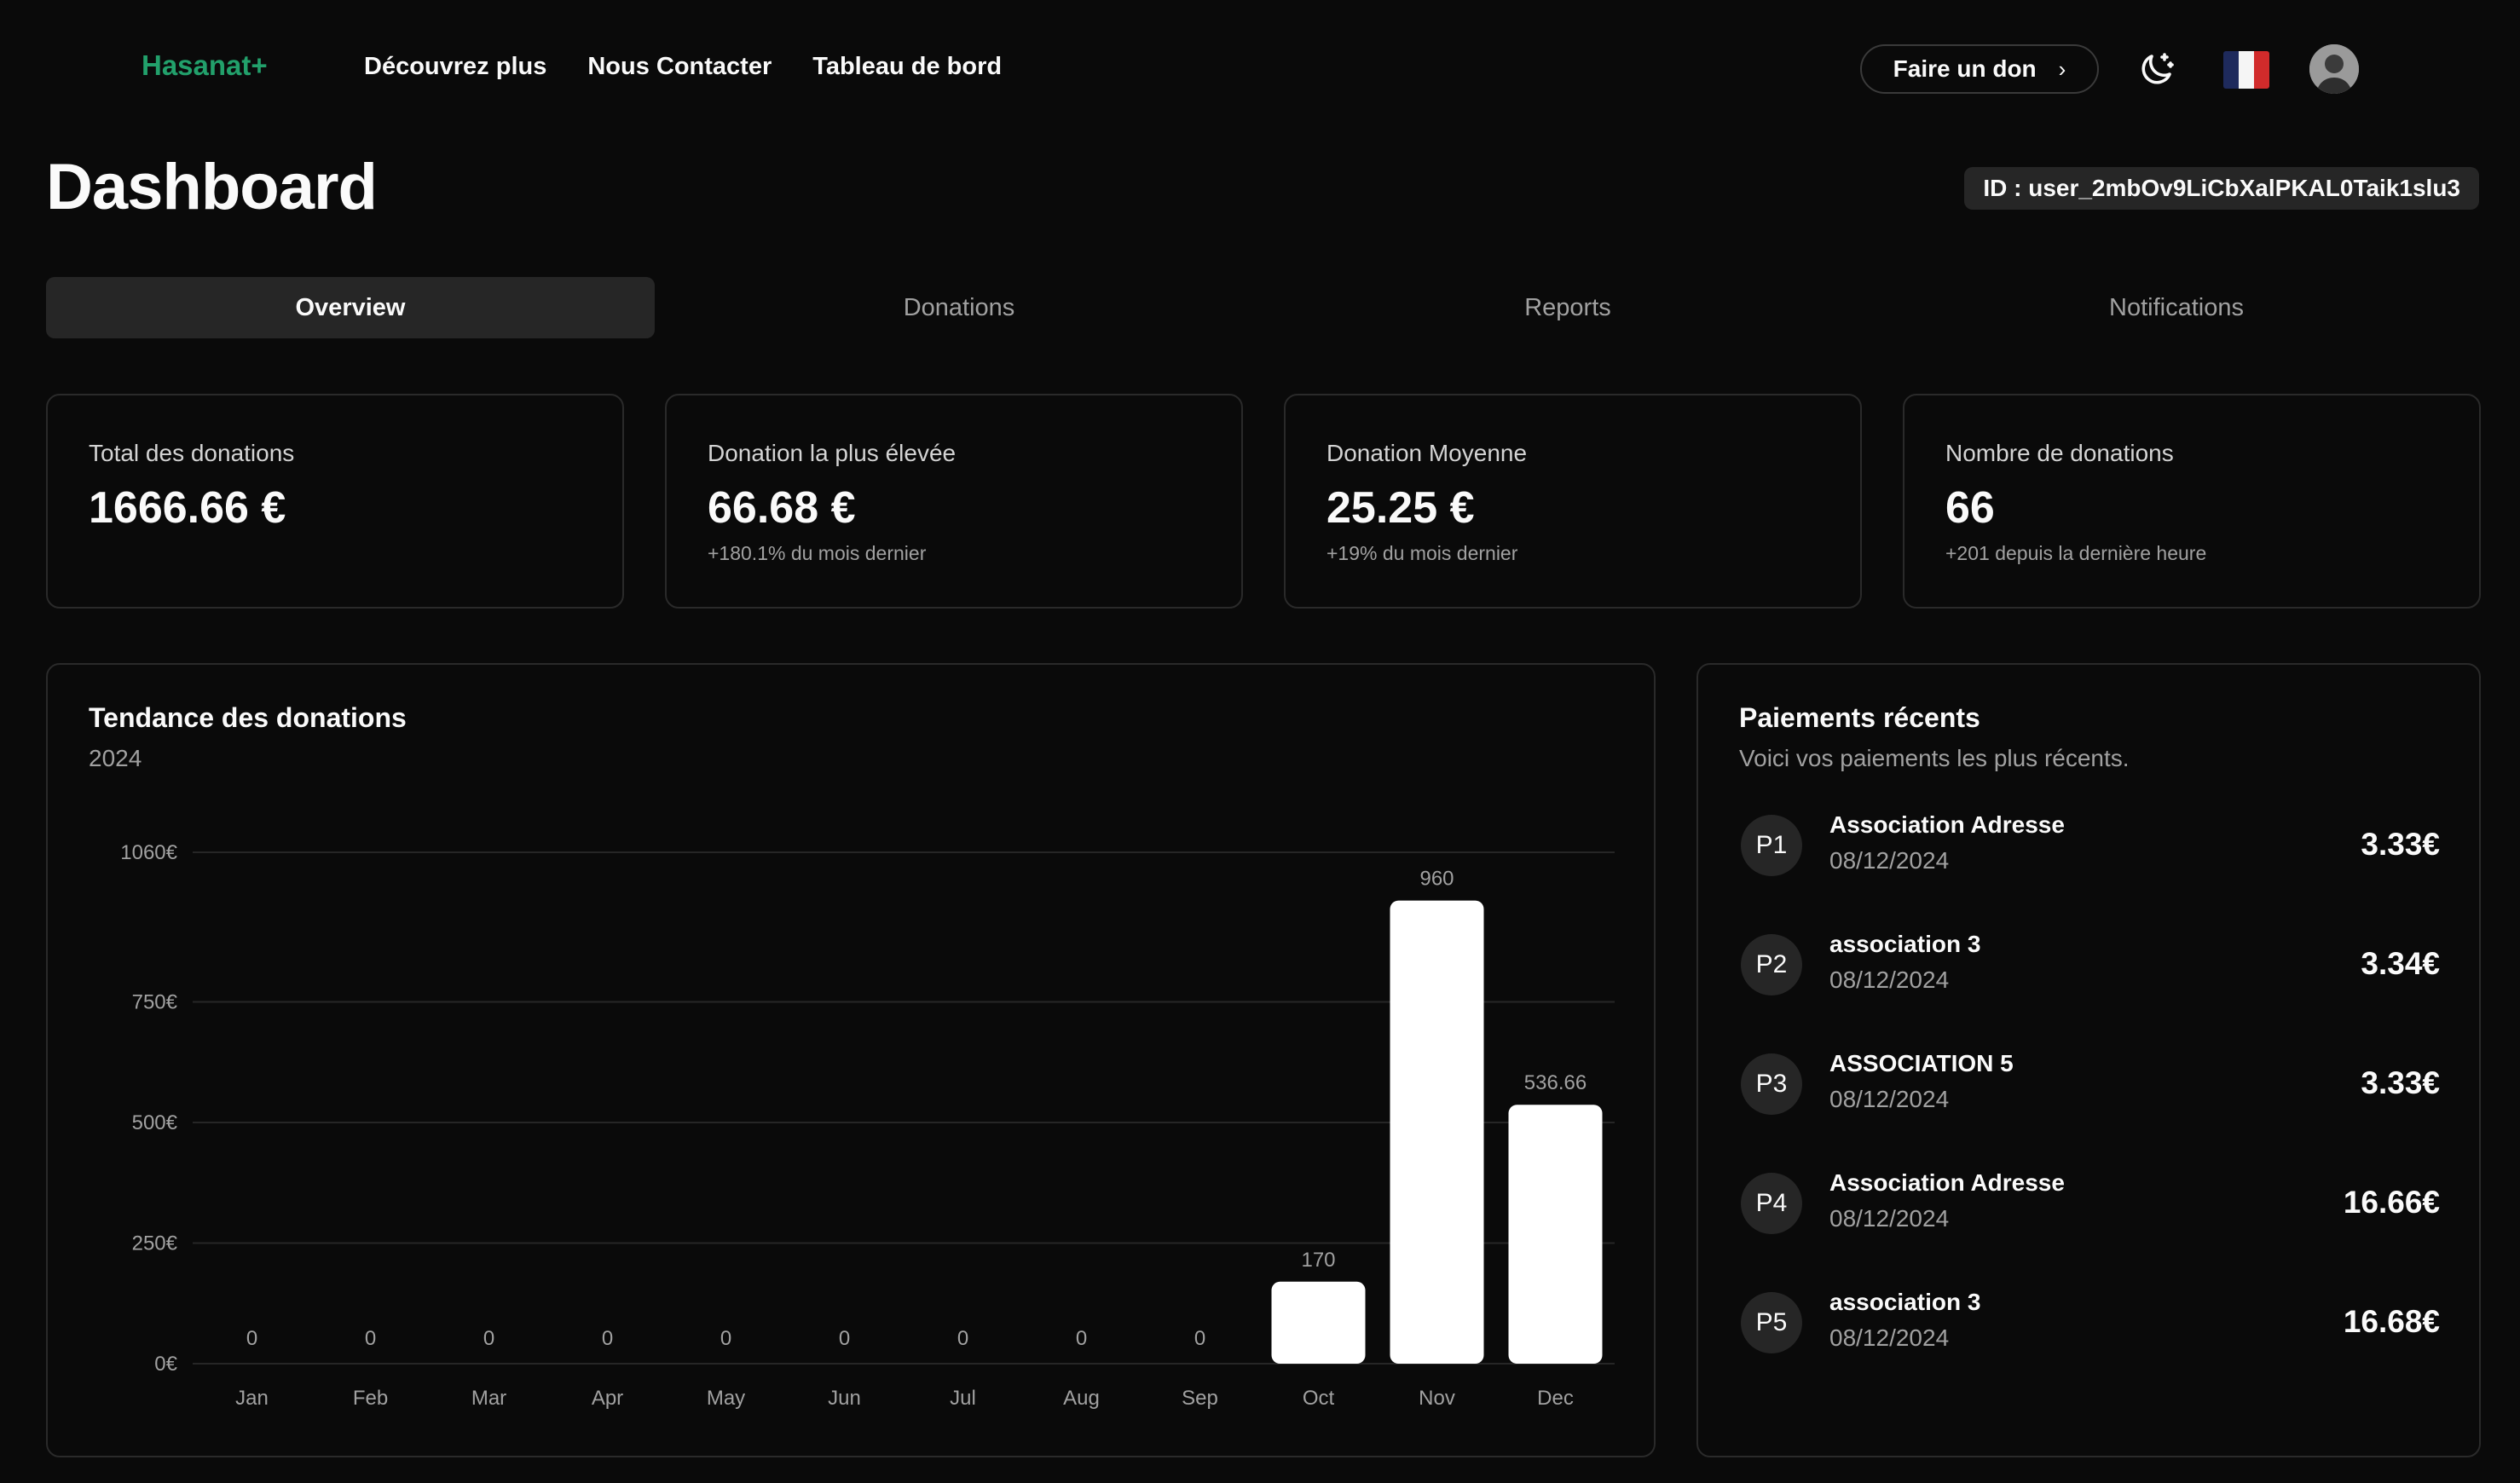  Describe the element at coordinates (959, 307) in the screenshot. I see `tab-donations: Donations` at that location.